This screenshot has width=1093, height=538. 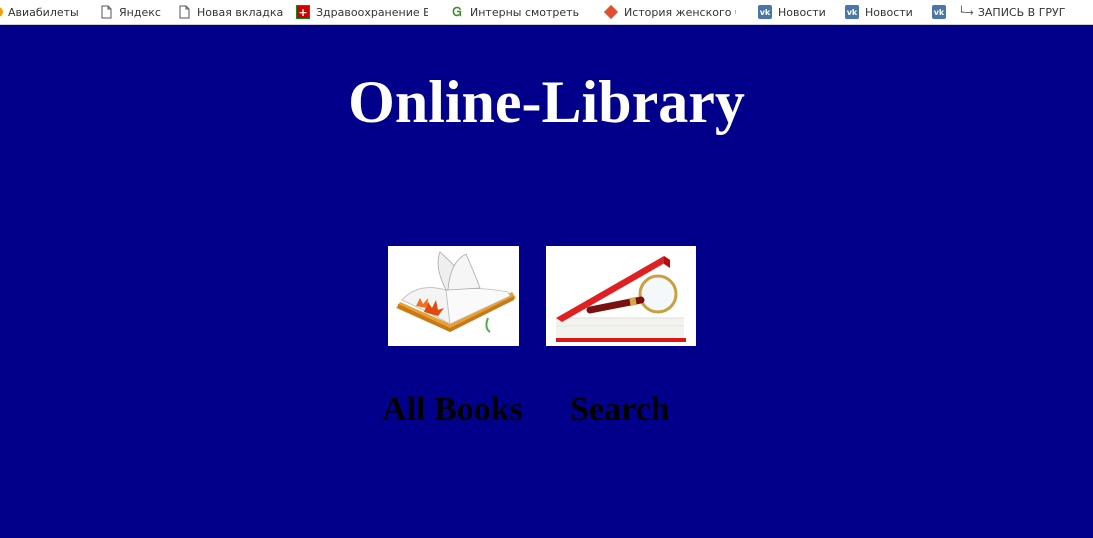 What do you see at coordinates (611, 12) in the screenshot?
I see `diamond-icon` at bounding box center [611, 12].